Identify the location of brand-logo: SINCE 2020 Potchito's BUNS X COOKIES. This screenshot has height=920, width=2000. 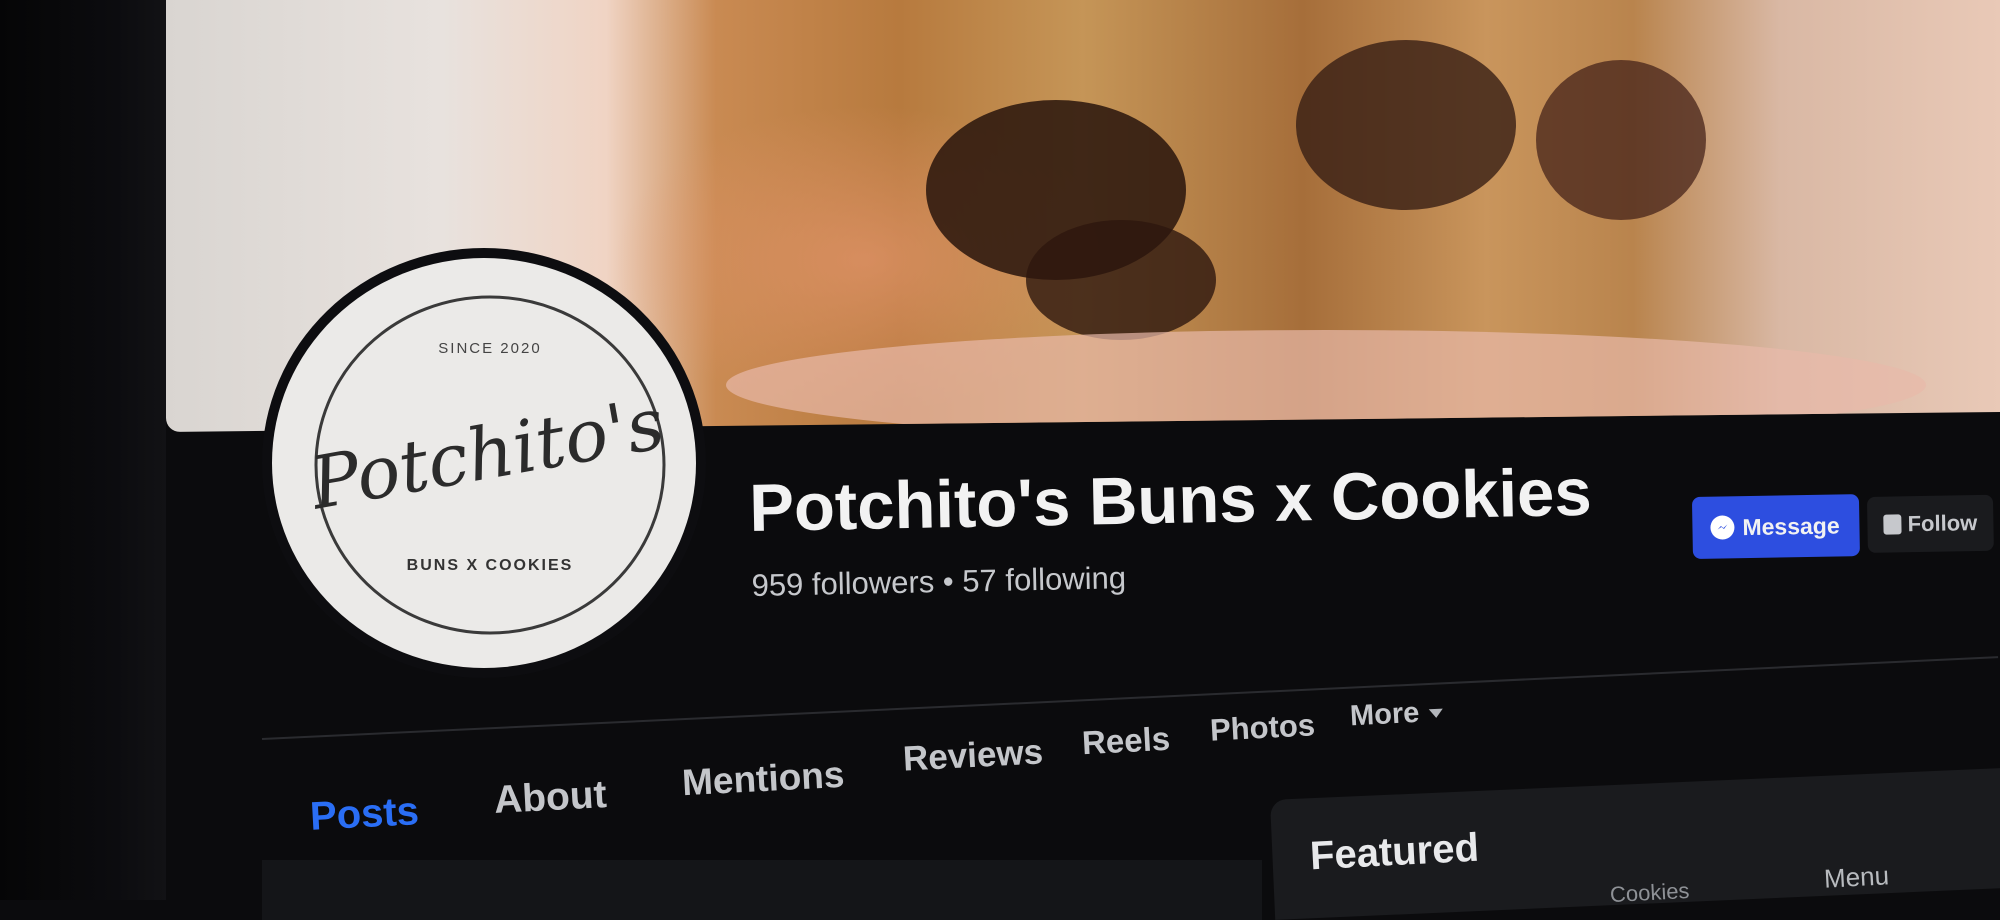
(487, 465).